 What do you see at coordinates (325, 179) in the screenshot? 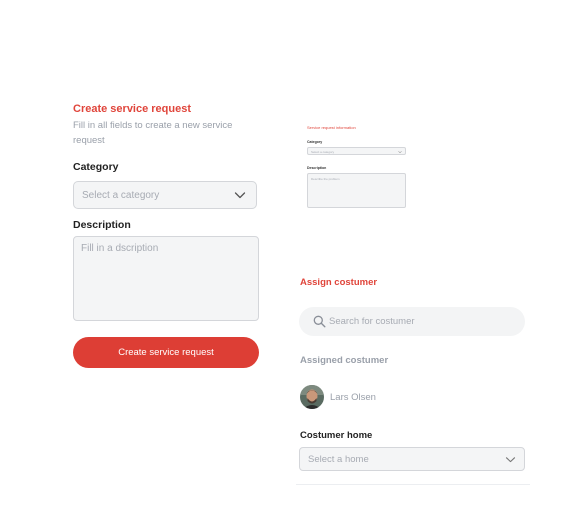
I see `preview-description-placeholder: Describe the problem` at bounding box center [325, 179].